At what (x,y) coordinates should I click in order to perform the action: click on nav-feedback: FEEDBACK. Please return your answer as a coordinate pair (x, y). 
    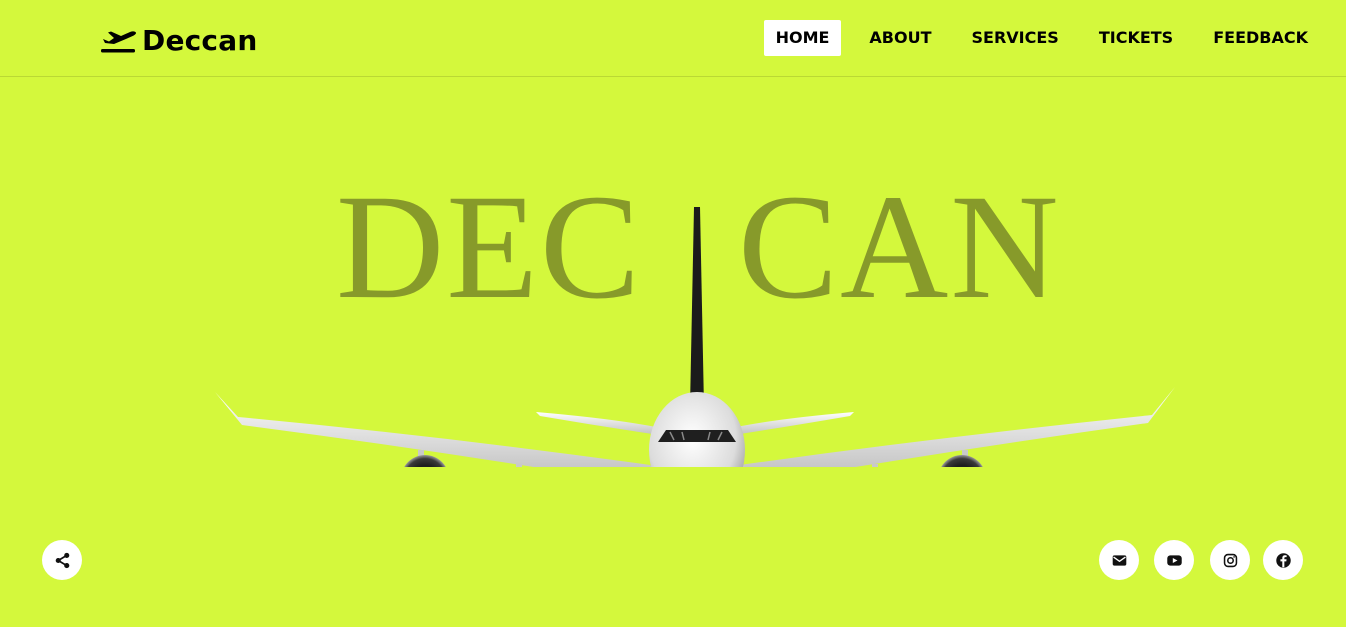
    Looking at the image, I should click on (1260, 38).